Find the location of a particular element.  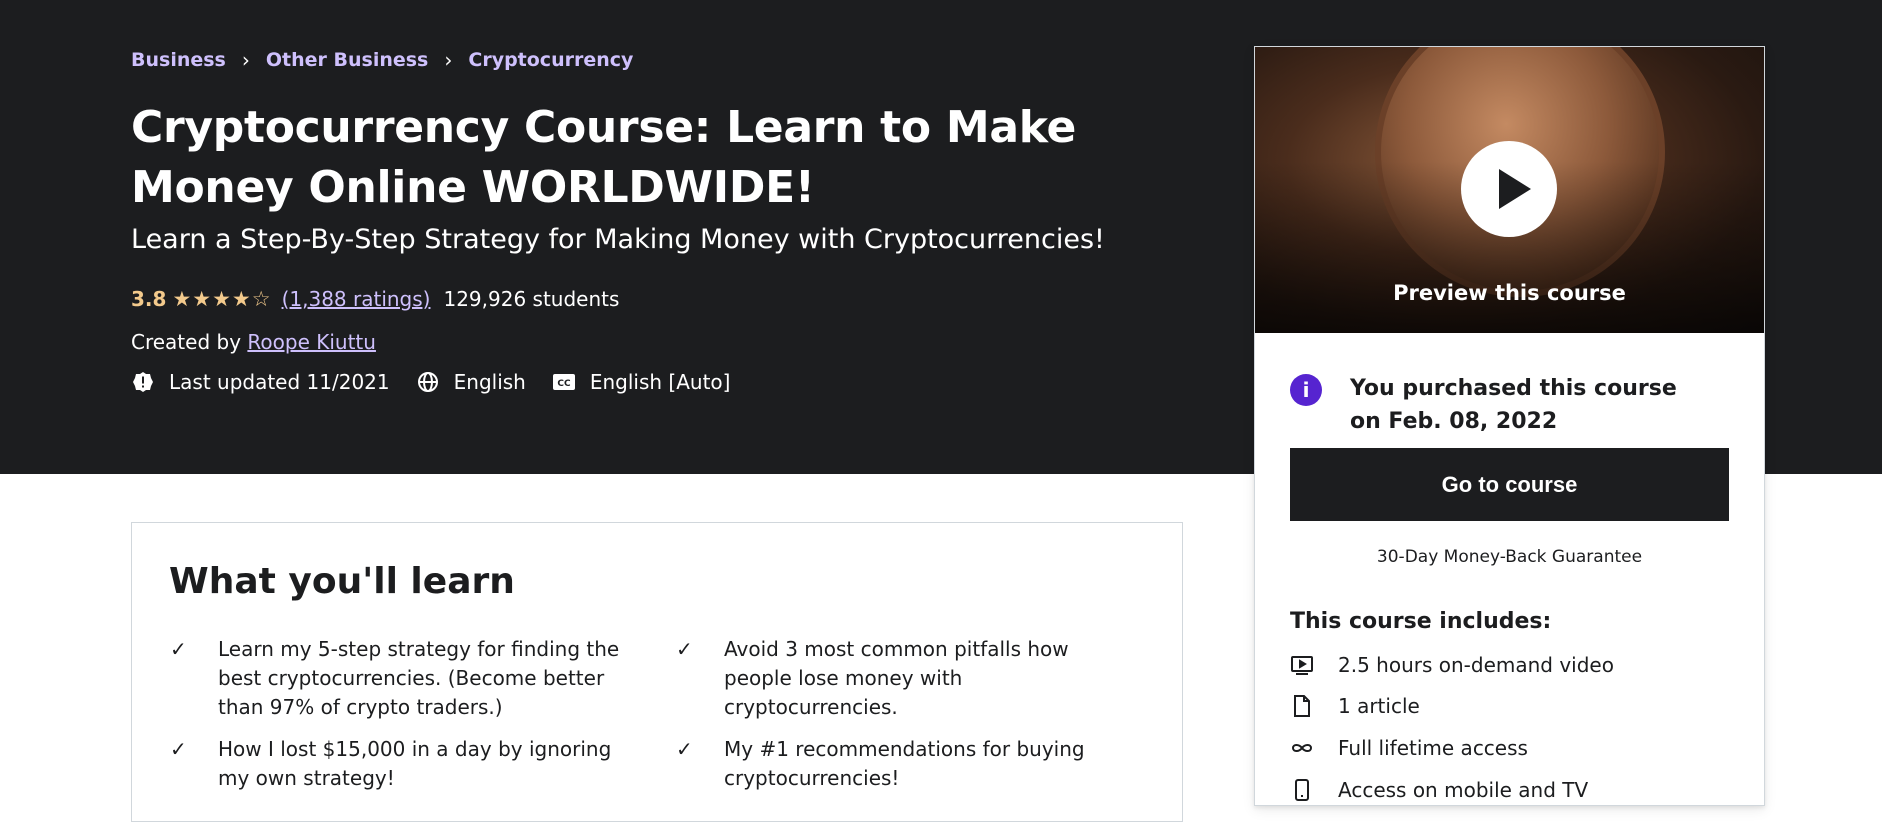

student-count: 129,926 students is located at coordinates (531, 299).